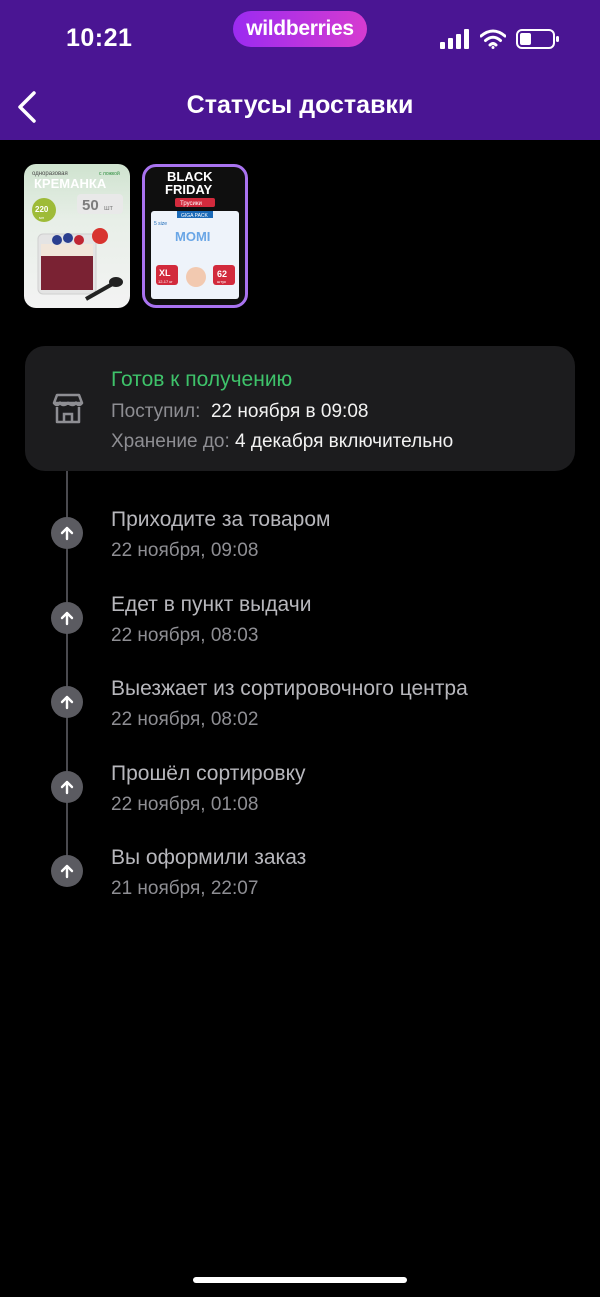  I want to click on product-size-badge: 5 size, so click(160, 224).